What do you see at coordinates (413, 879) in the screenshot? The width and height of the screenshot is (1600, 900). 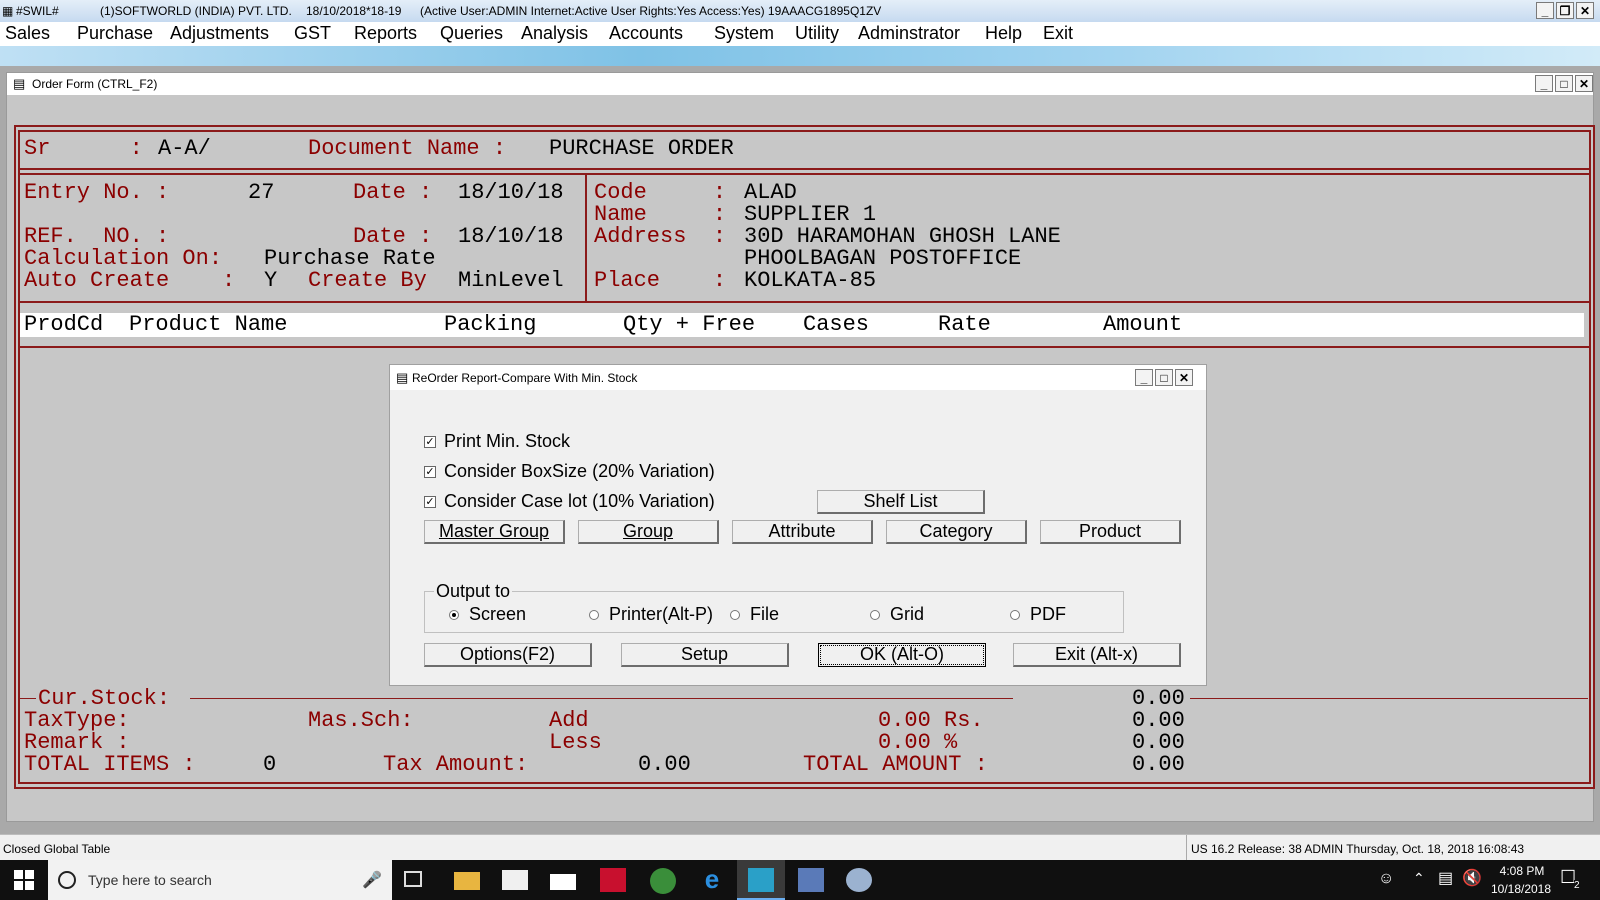 I see `task-view-icon` at bounding box center [413, 879].